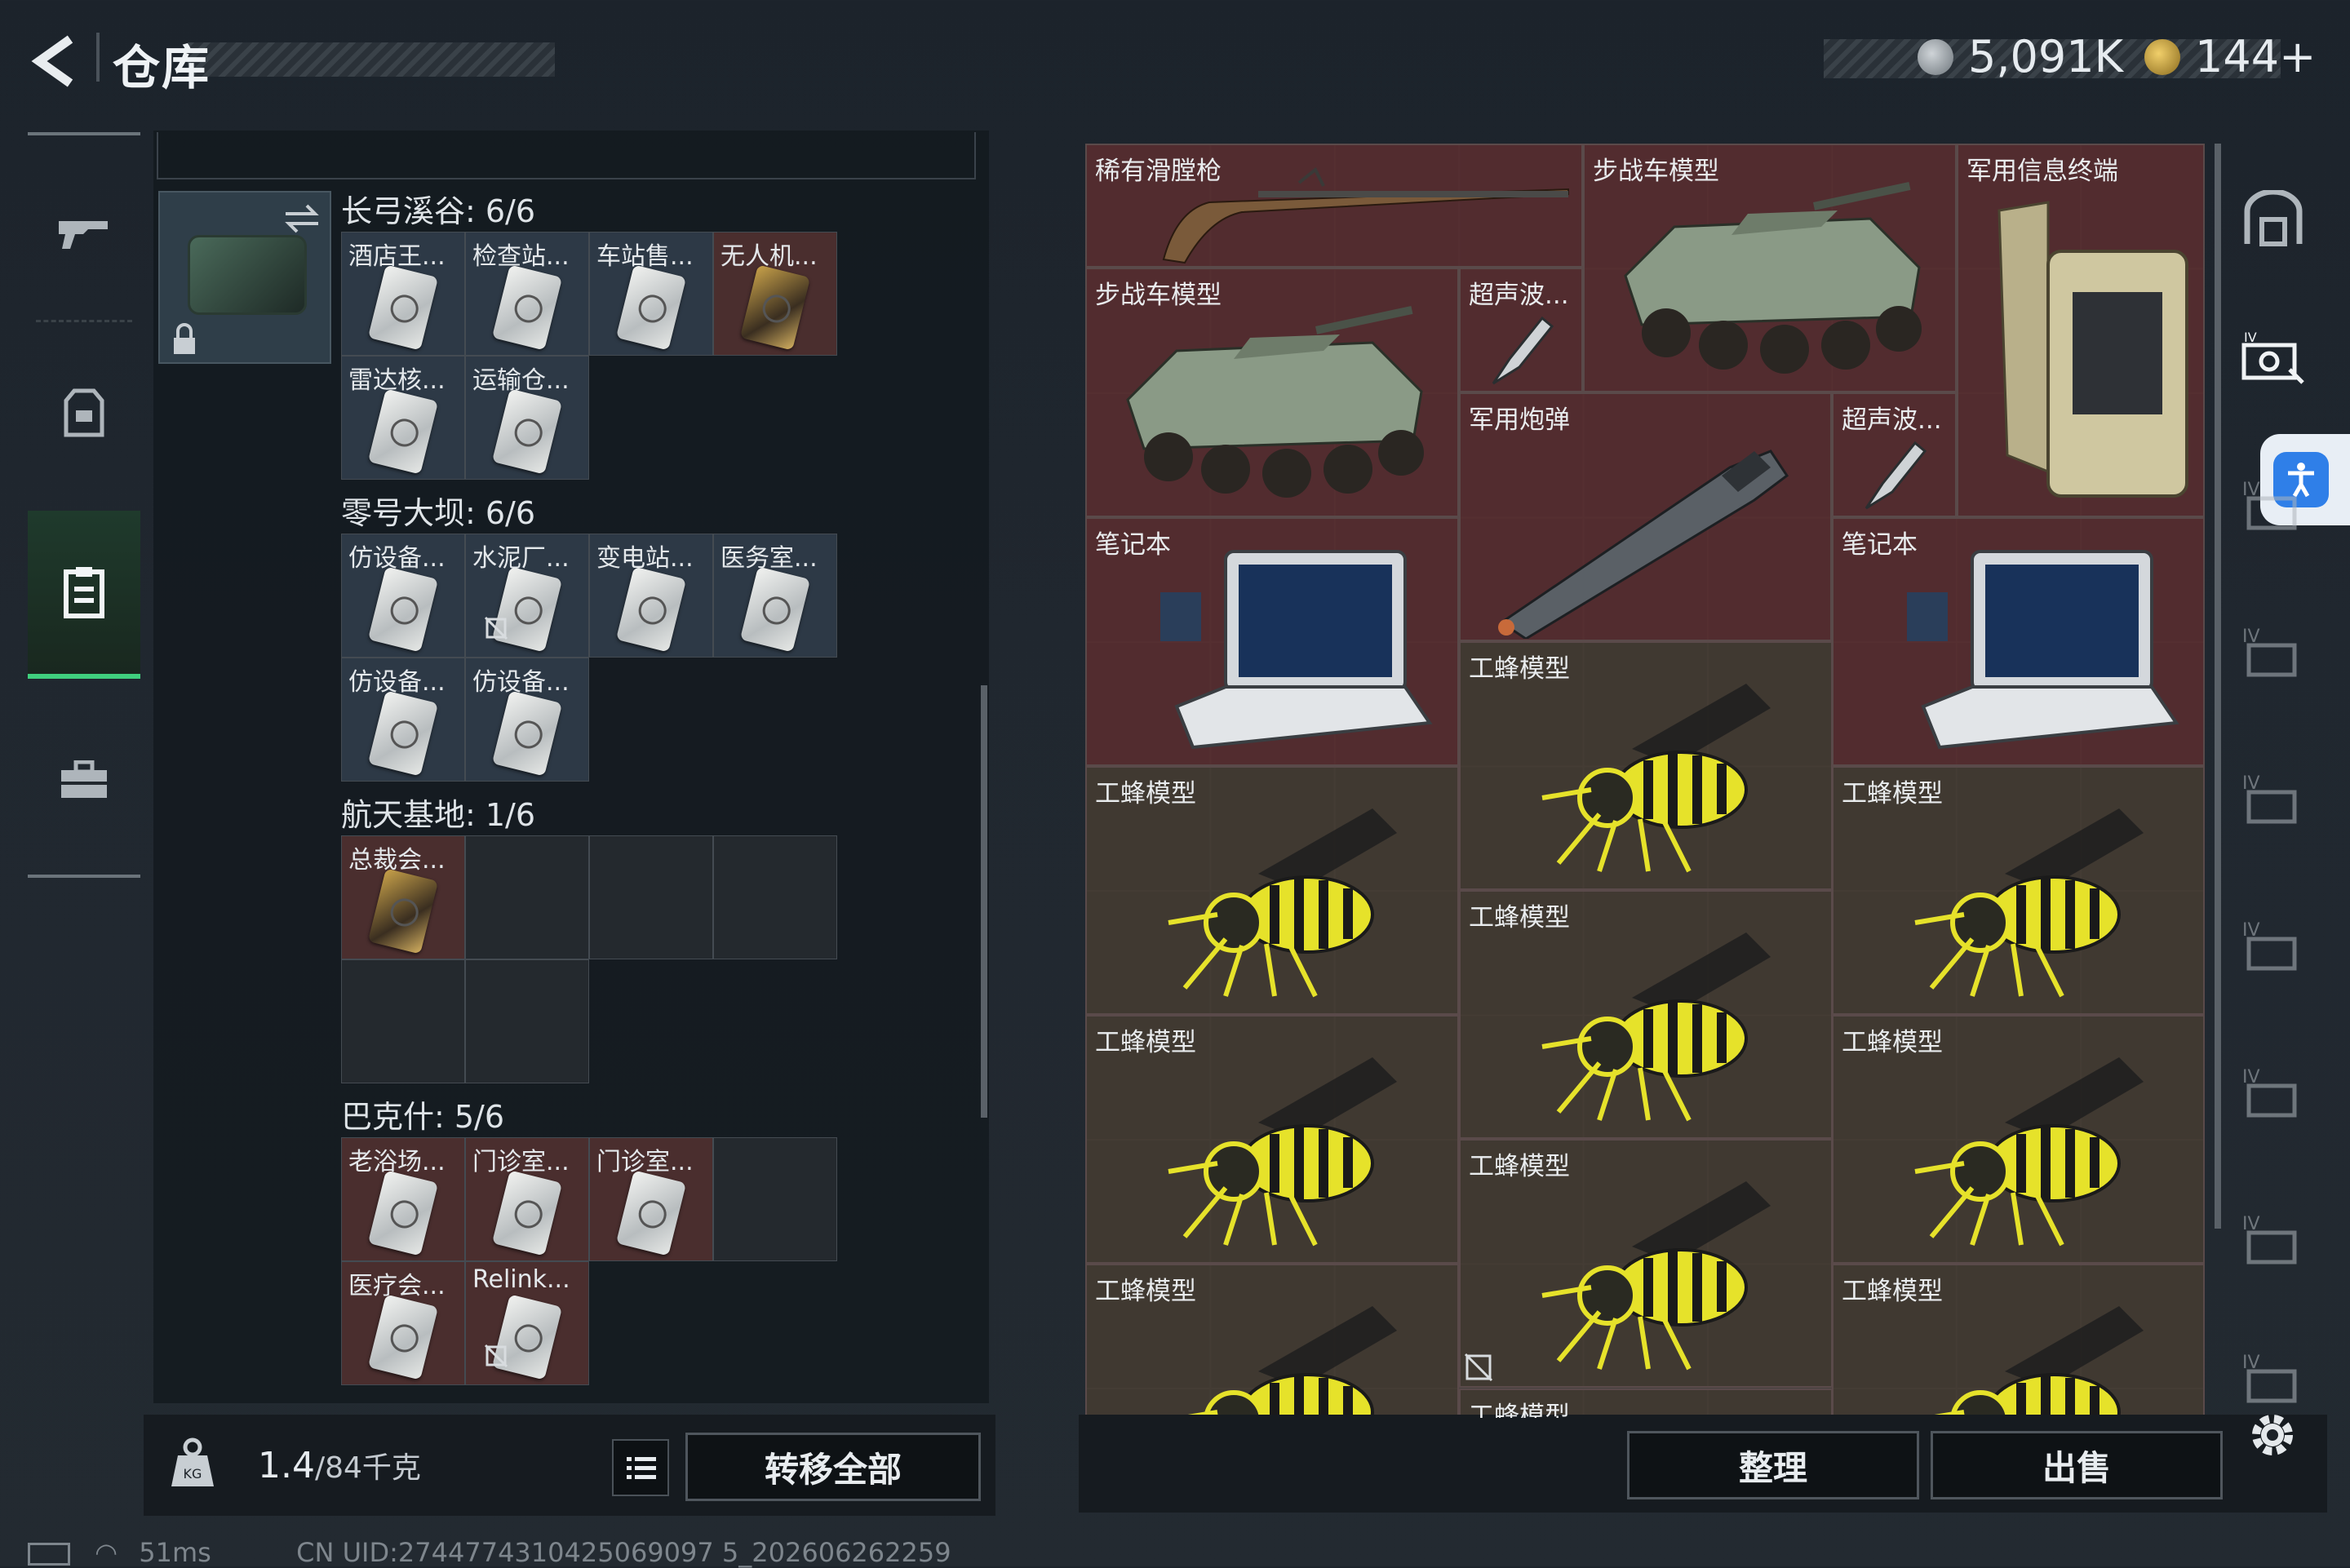 The width and height of the screenshot is (2350, 1568). What do you see at coordinates (566, 155) in the screenshot?
I see `panel-top-bar` at bounding box center [566, 155].